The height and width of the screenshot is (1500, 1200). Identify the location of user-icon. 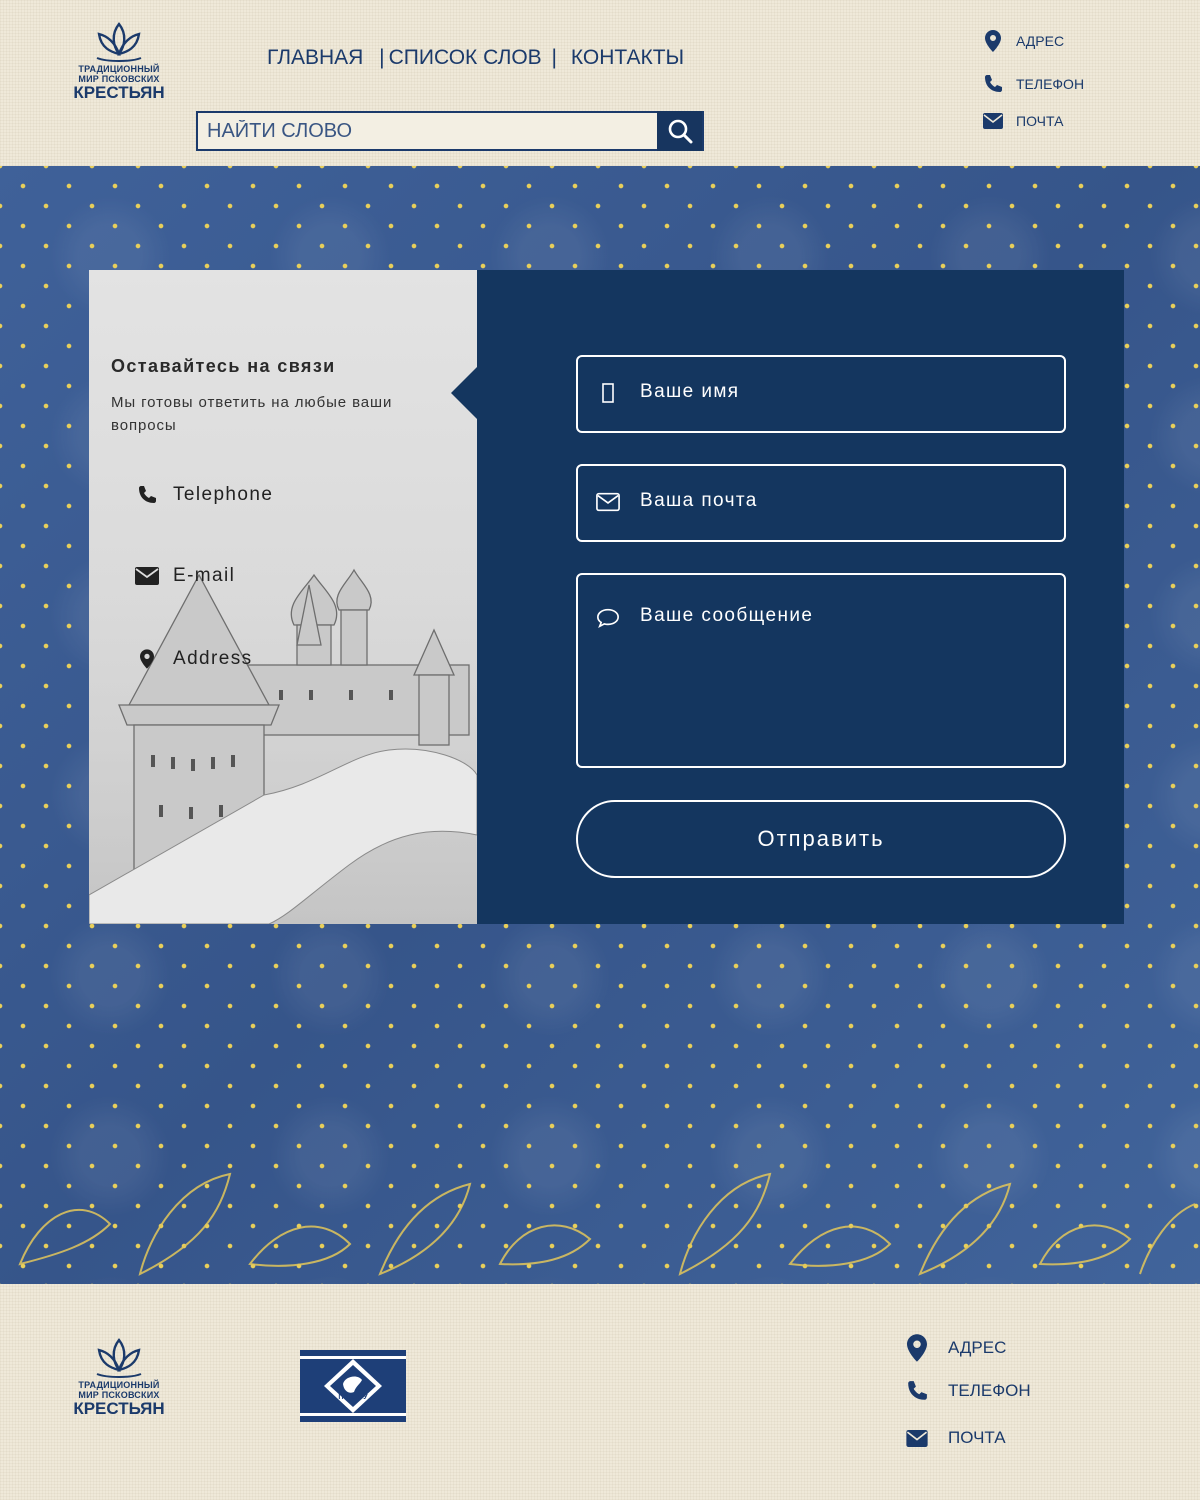
(608, 393).